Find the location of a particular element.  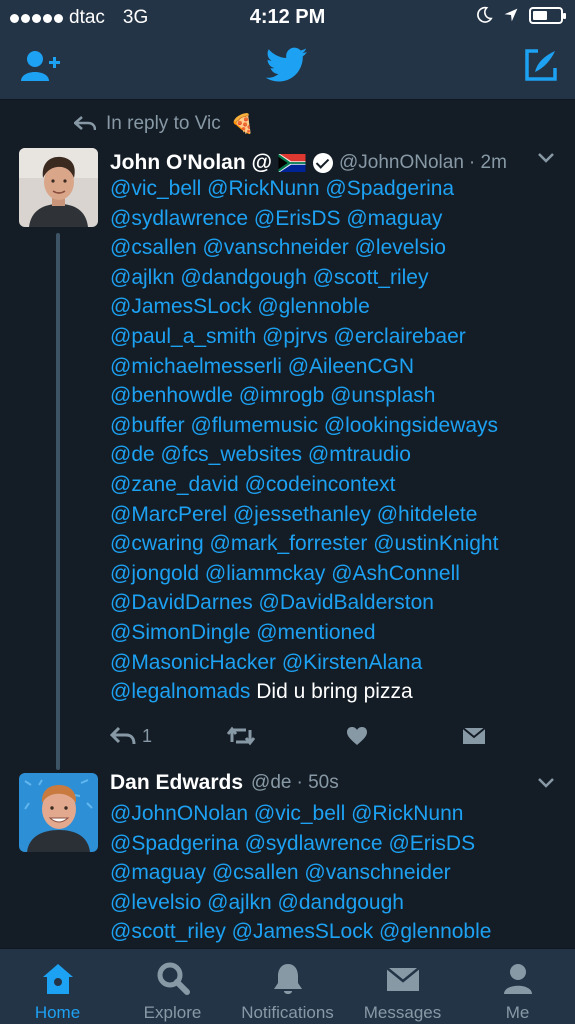

mention-line: @SimonDingle @mentioned is located at coordinates (335, 633).